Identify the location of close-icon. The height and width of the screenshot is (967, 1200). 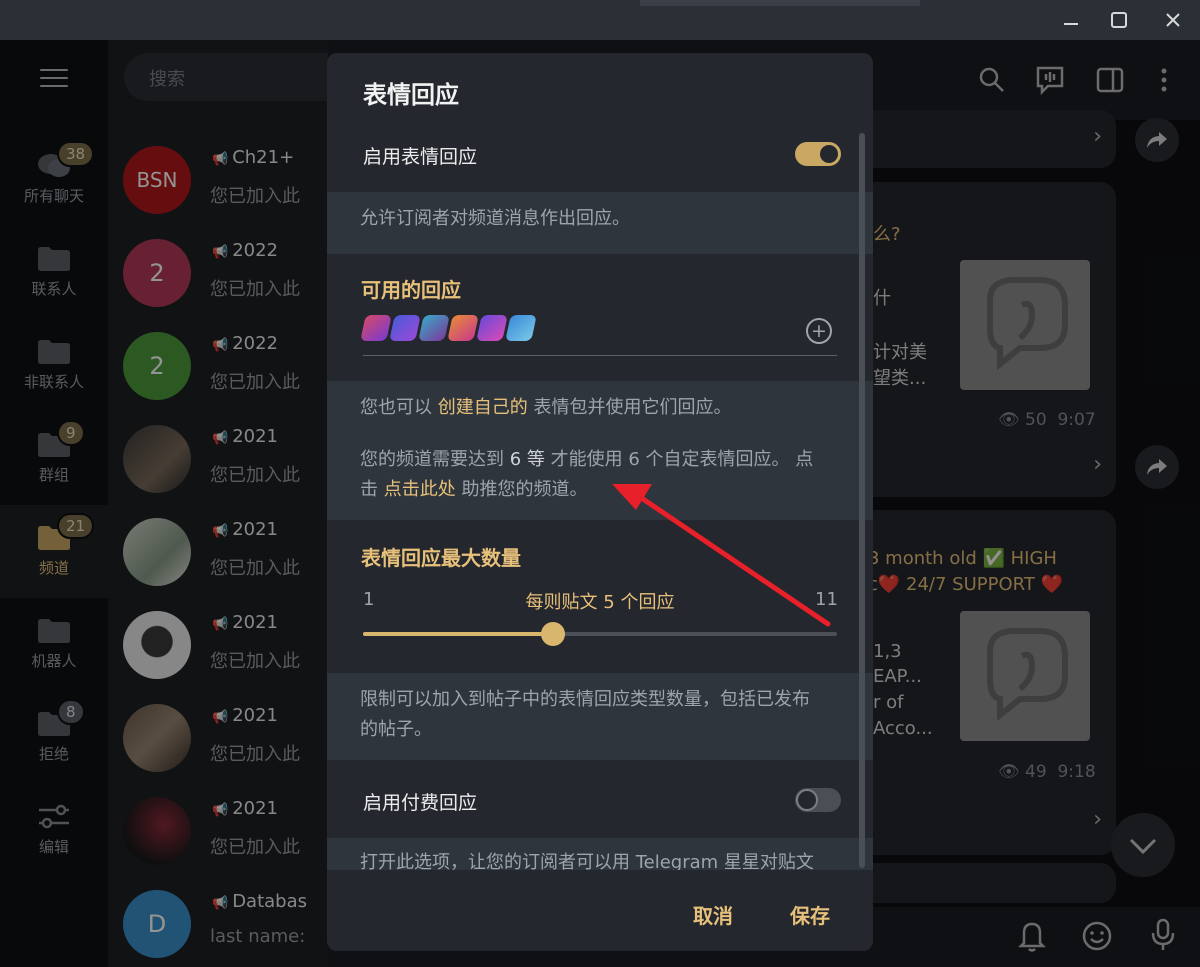
(1173, 20).